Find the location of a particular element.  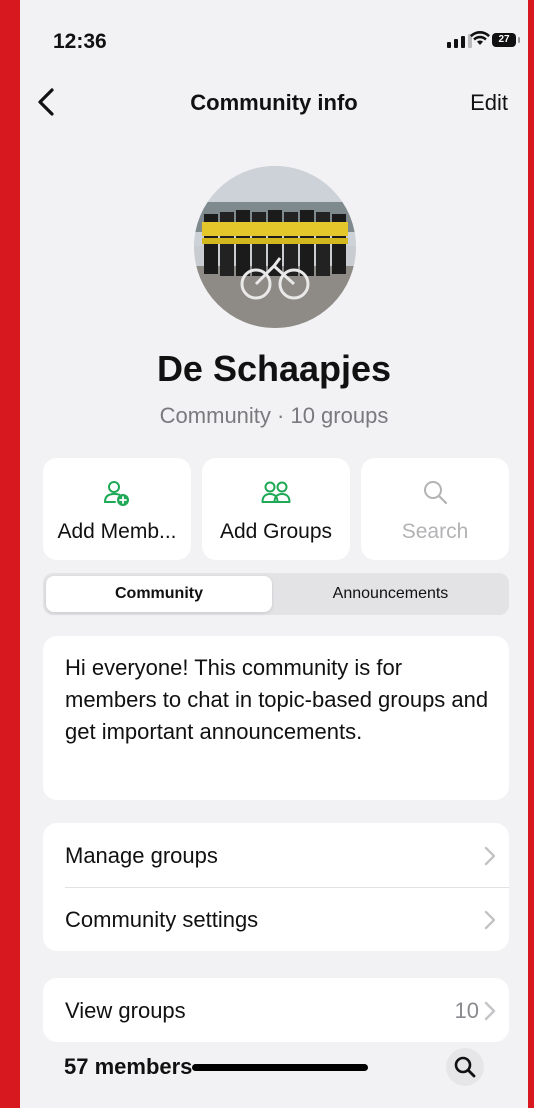

members-header: 57 members is located at coordinates (128, 1066).